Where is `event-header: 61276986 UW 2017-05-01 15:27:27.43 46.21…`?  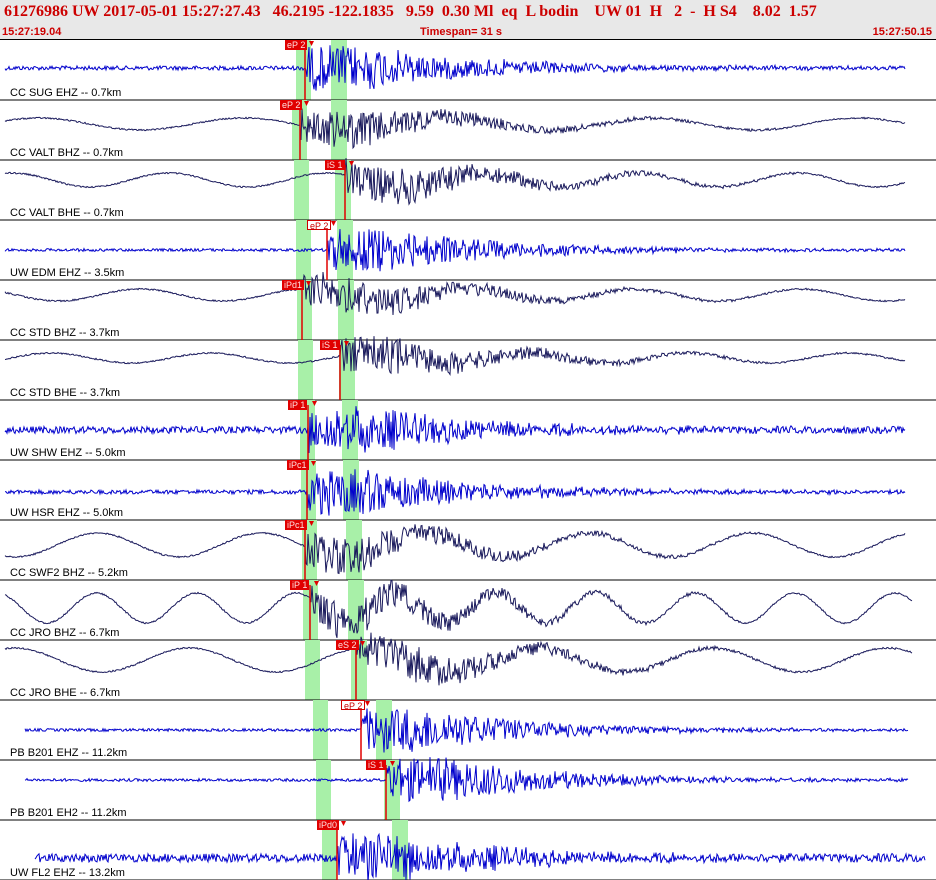
event-header: 61276986 UW 2017-05-01 15:27:27.43 46.21… is located at coordinates (468, 20).